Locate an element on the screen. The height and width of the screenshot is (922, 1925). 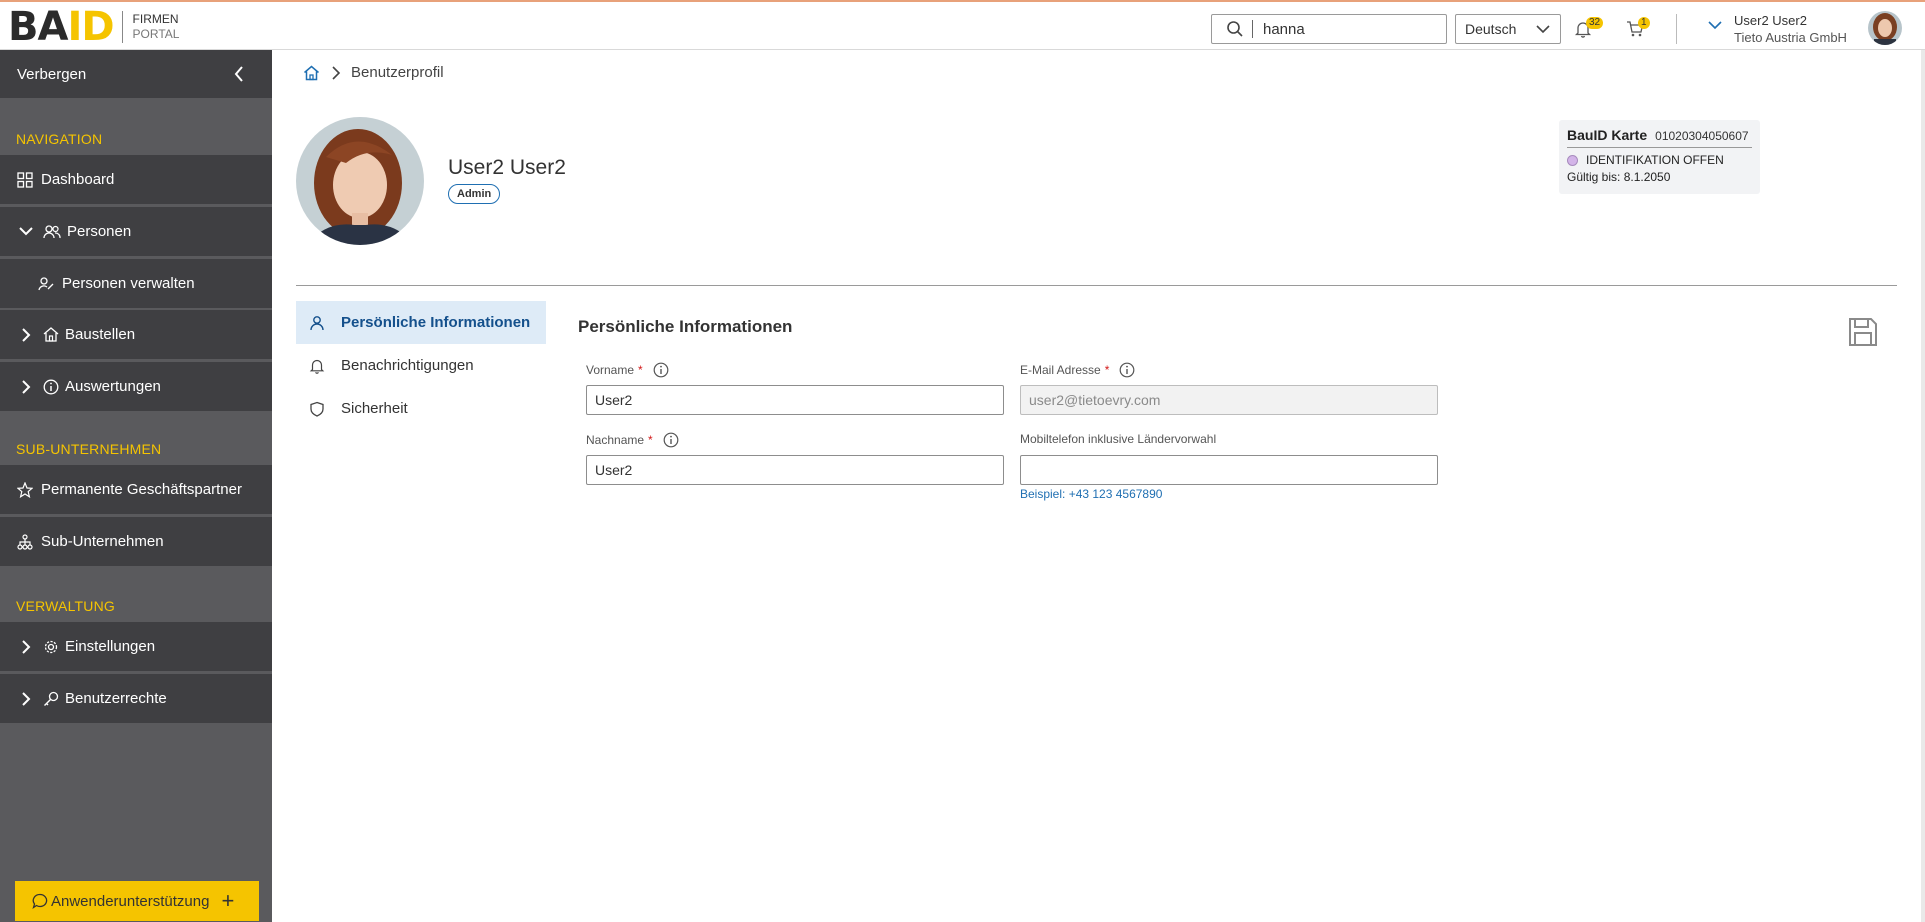
sidebar-item-reports: Auswertungen is located at coordinates (136, 386).